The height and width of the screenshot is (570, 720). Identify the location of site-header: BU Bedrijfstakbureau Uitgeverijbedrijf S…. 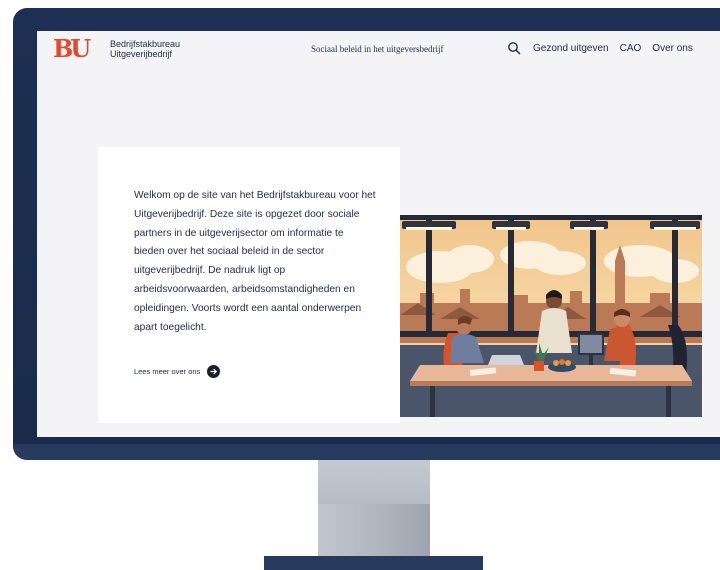
(378, 48).